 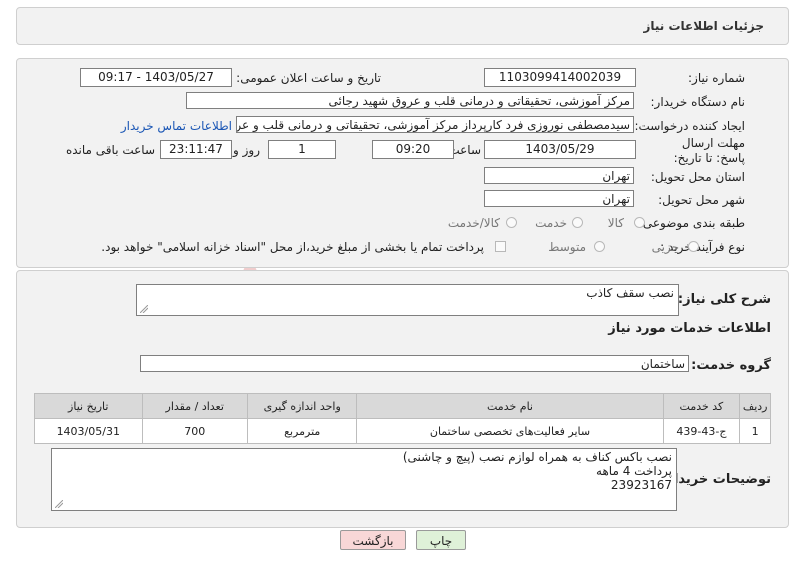 What do you see at coordinates (302, 406) in the screenshot?
I see `col-unit-header: واحد اندازه گیری` at bounding box center [302, 406].